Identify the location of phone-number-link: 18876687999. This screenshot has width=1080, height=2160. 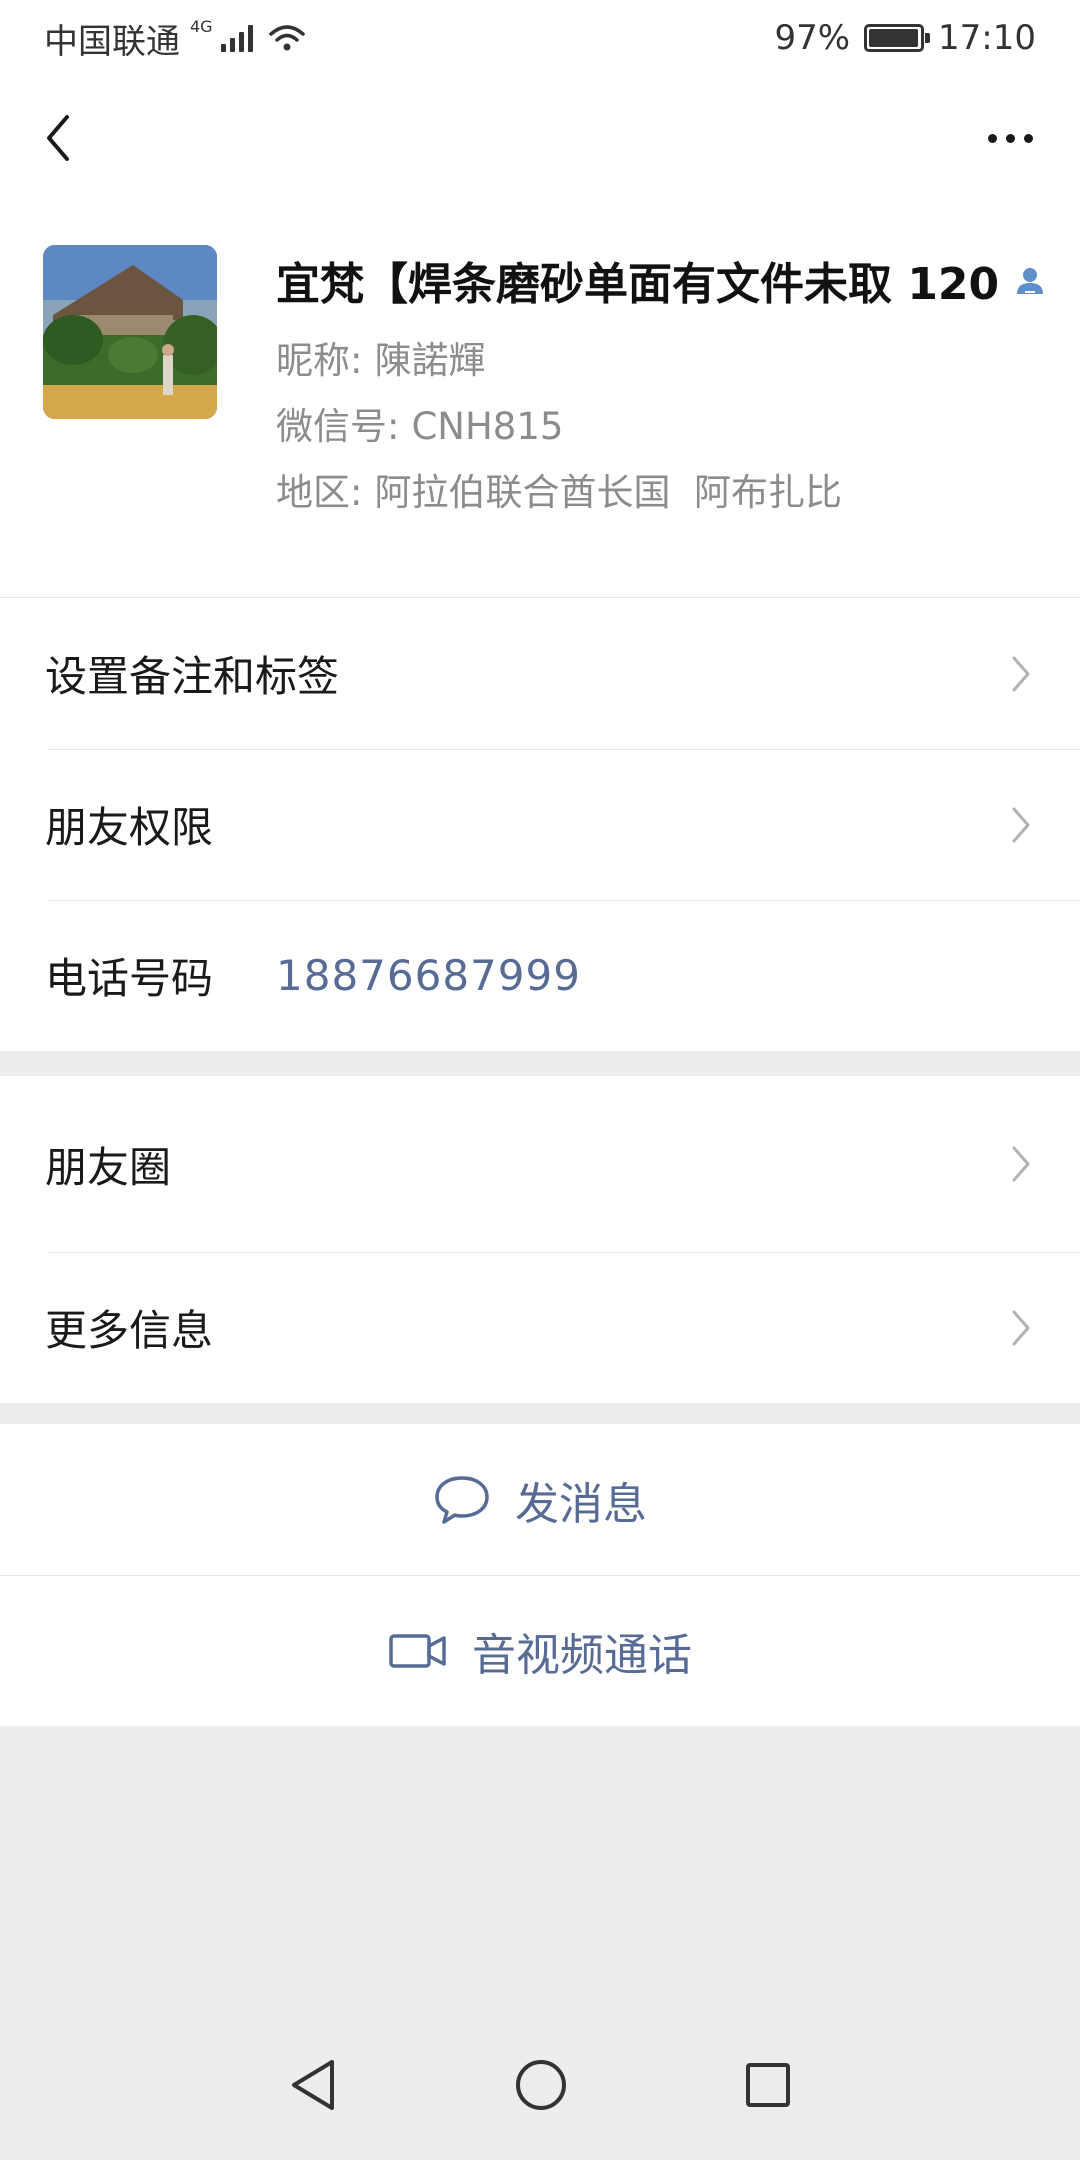
(428, 975).